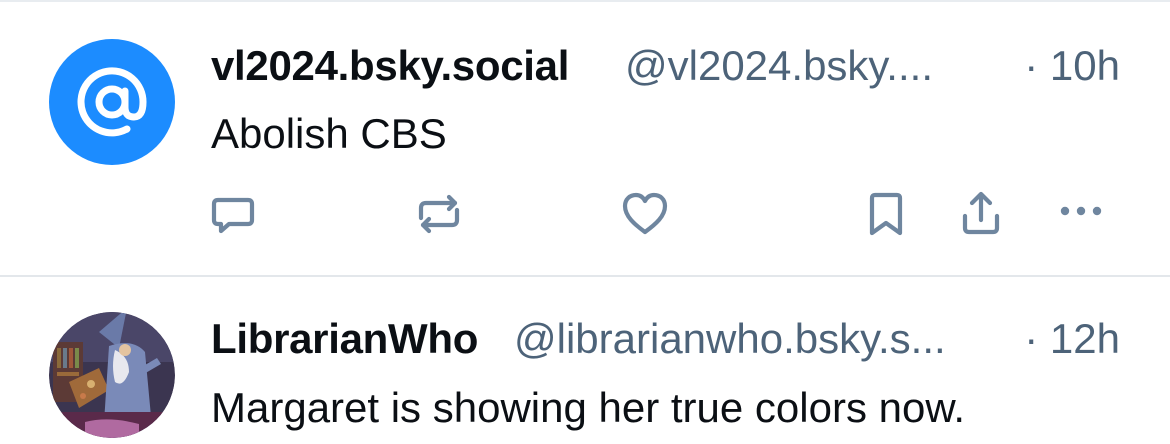  What do you see at coordinates (886, 214) in the screenshot?
I see `bookmark-icon` at bounding box center [886, 214].